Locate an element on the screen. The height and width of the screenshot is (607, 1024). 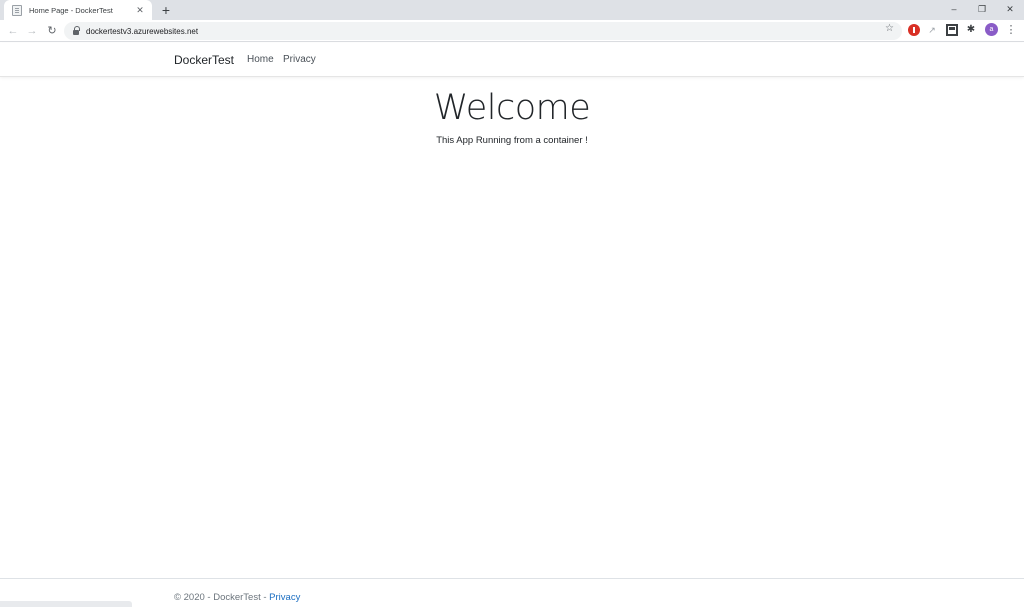
page-title: Welcome is located at coordinates (512, 108).